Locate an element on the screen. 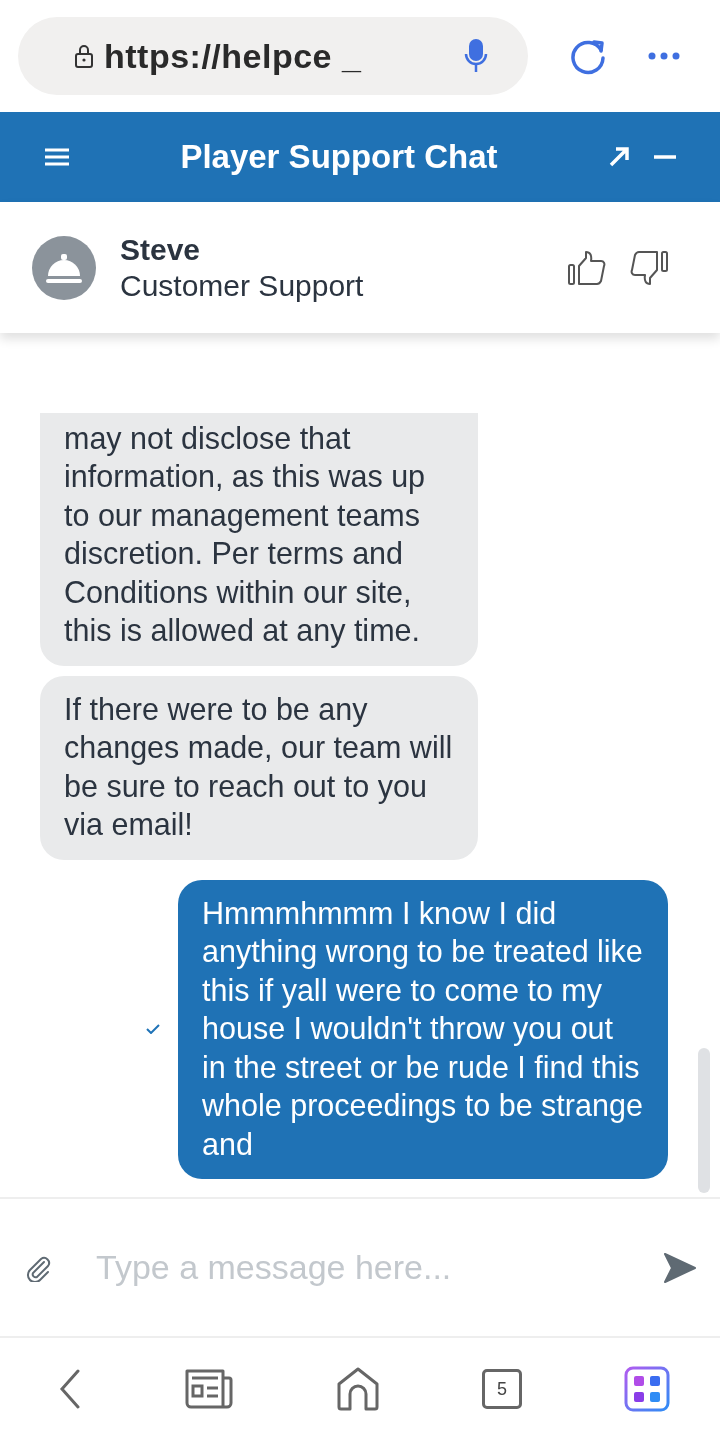 The height and width of the screenshot is (1452, 720). url-text: https://helpce _ is located at coordinates (233, 56).